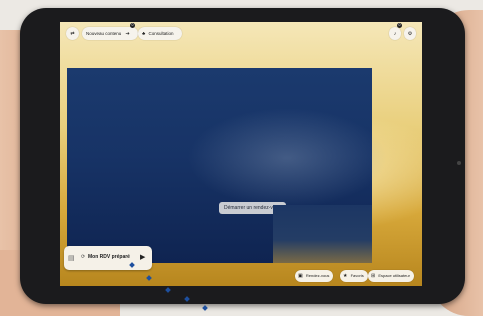  I want to click on espace-utilisateur-label: Espace utilisateur, so click(394, 275).